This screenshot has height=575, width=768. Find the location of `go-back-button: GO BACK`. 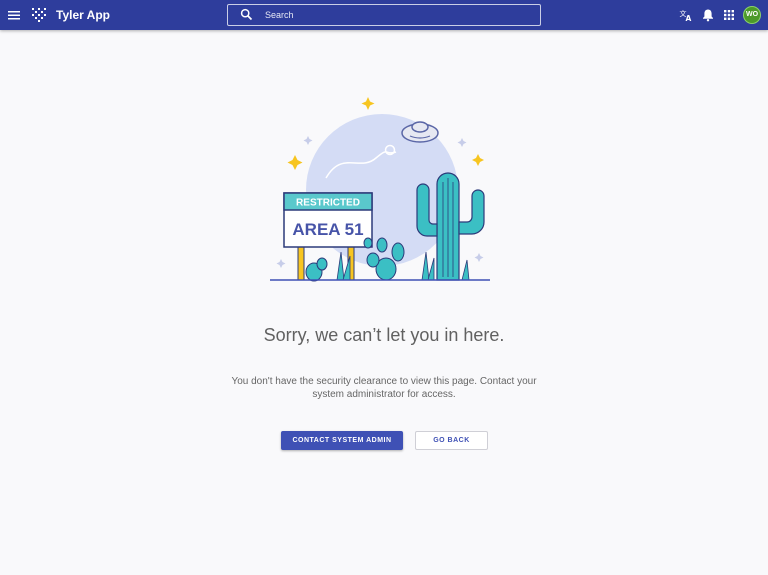

go-back-button: GO BACK is located at coordinates (451, 440).